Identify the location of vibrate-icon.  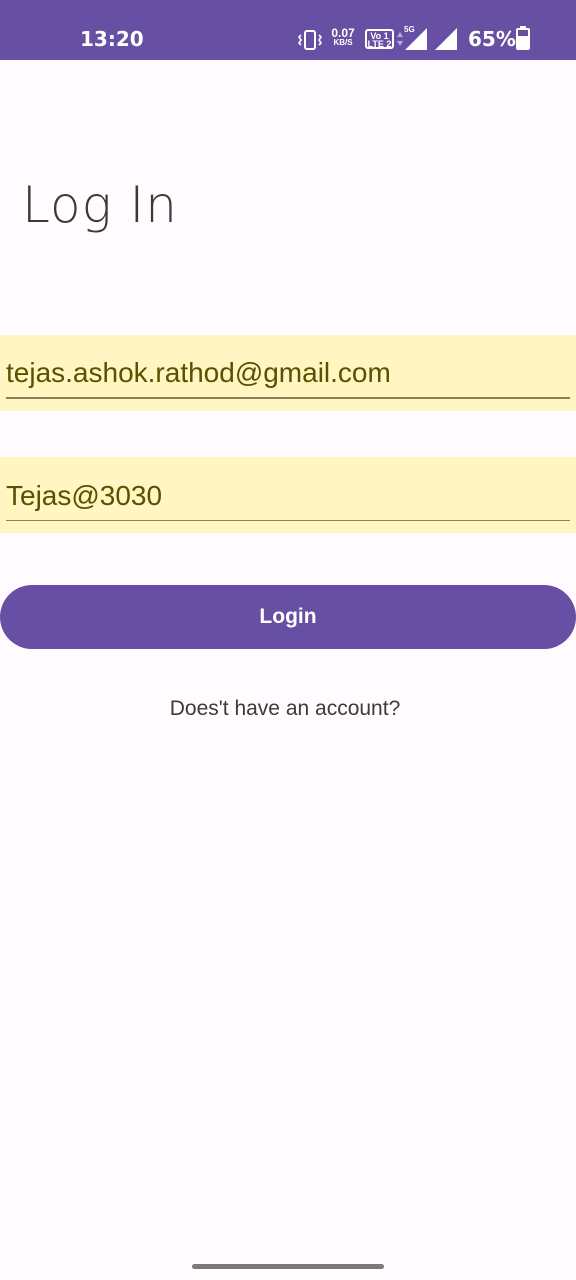
(310, 40).